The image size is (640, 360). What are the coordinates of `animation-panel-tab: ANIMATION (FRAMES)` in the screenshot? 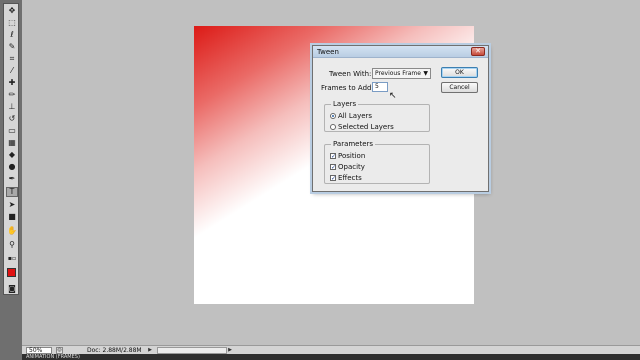 It's located at (331, 357).